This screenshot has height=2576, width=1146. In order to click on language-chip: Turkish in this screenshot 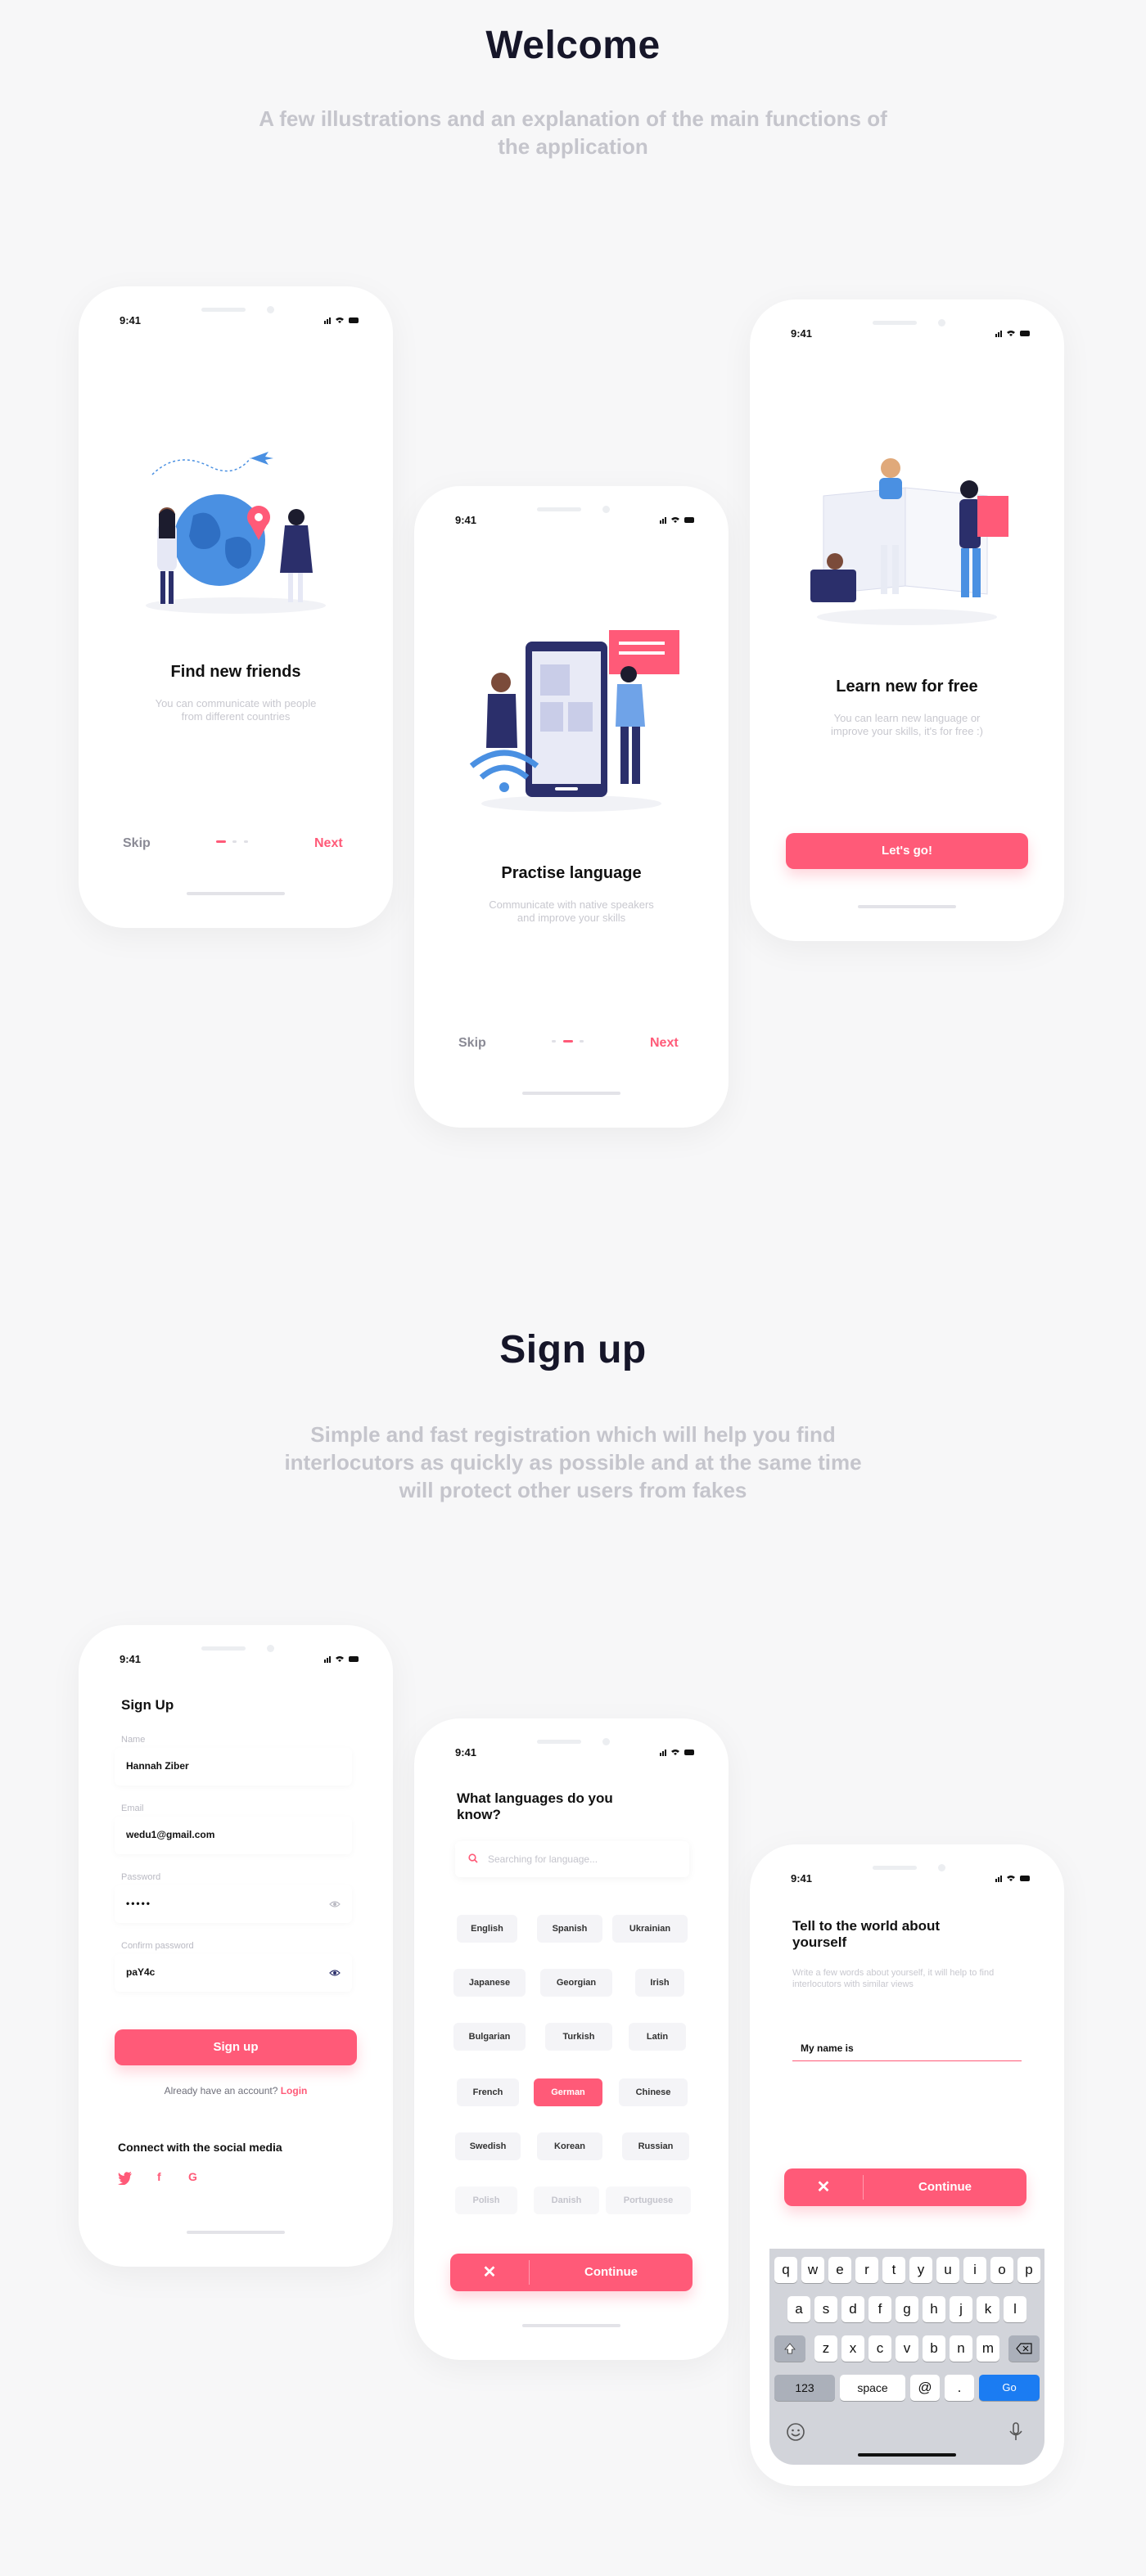, I will do `click(579, 2037)`.